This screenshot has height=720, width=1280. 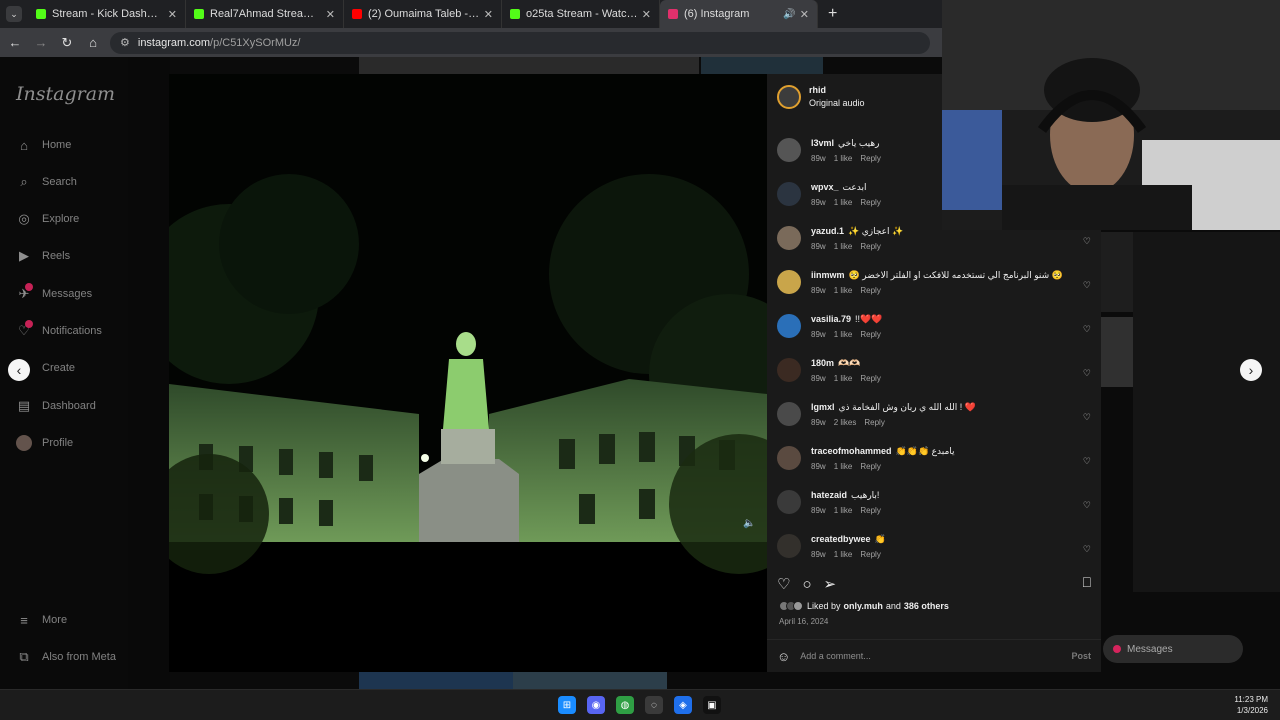 What do you see at coordinates (789, 14) in the screenshot?
I see `tab-audio-icon: 🔊` at bounding box center [789, 14].